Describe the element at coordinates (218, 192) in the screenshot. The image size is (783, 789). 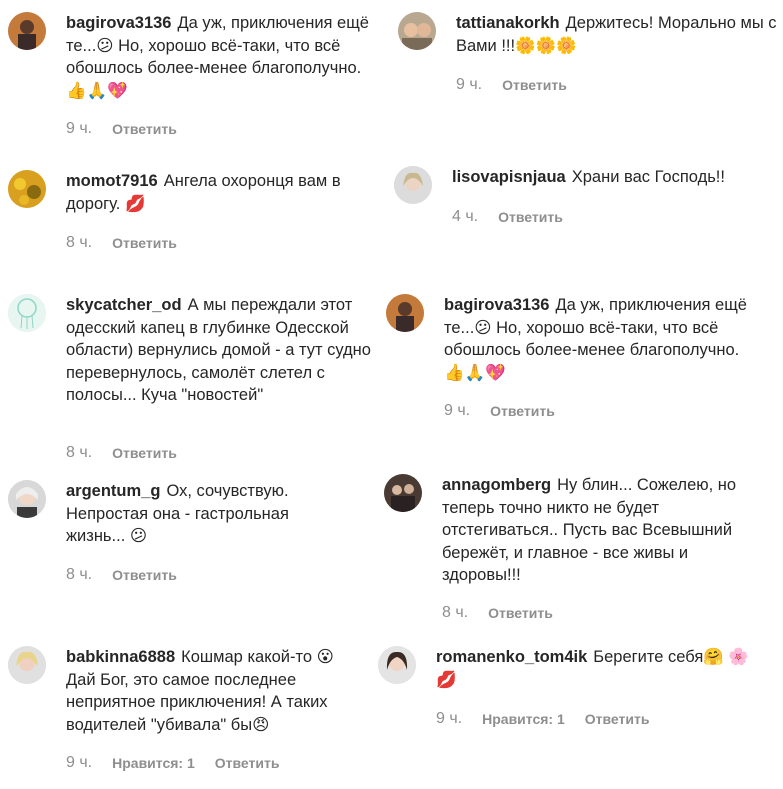
I see `comment-text: momot7916 Ангела охоронця вам в дорогу. 💋` at that location.